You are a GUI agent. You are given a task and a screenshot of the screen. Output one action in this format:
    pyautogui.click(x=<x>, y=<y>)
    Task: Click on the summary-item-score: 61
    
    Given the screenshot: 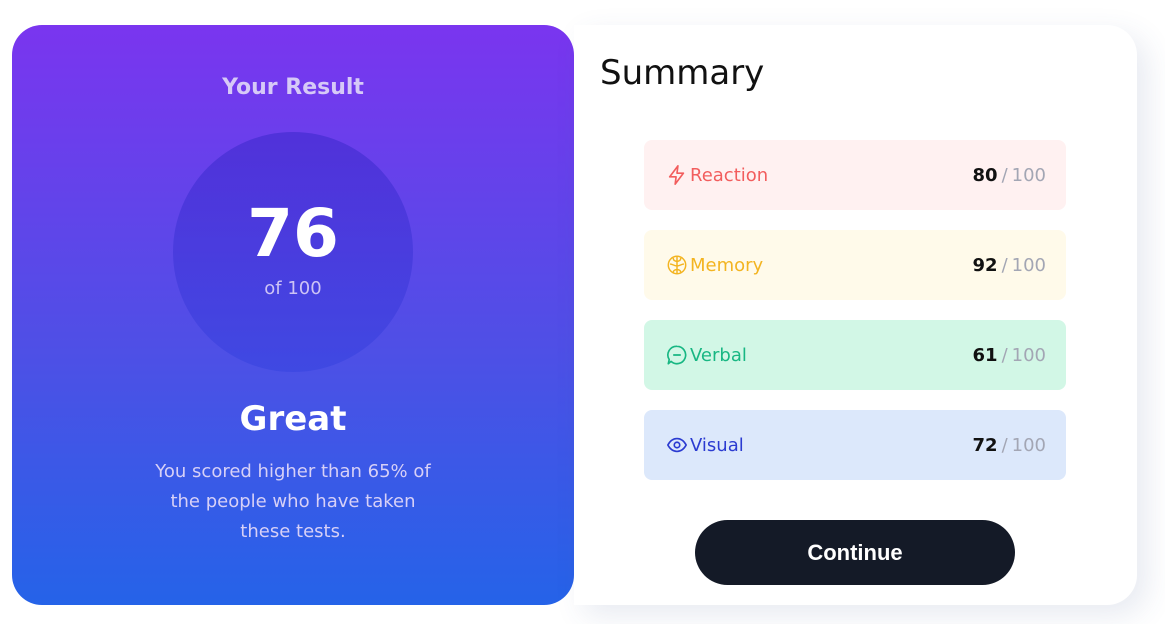 What is the action you would take?
    pyautogui.click(x=985, y=355)
    